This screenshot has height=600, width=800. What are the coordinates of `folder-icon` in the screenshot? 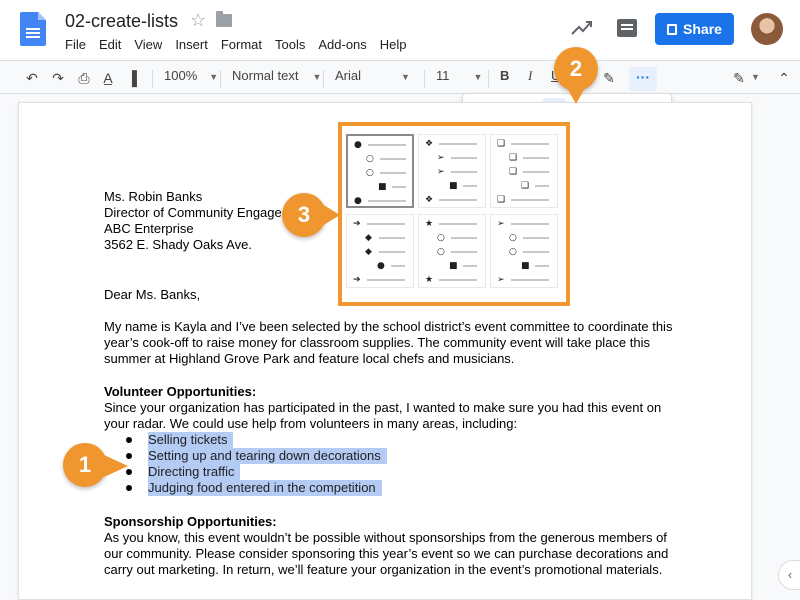 It's located at (224, 19).